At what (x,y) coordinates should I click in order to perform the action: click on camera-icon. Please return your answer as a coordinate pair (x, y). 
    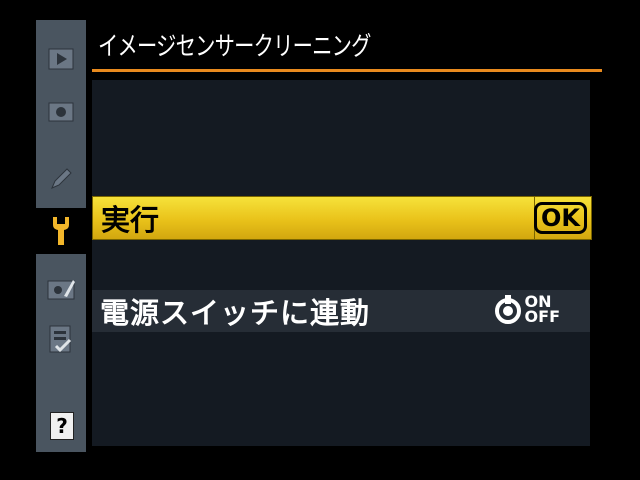
    Looking at the image, I should click on (61, 111).